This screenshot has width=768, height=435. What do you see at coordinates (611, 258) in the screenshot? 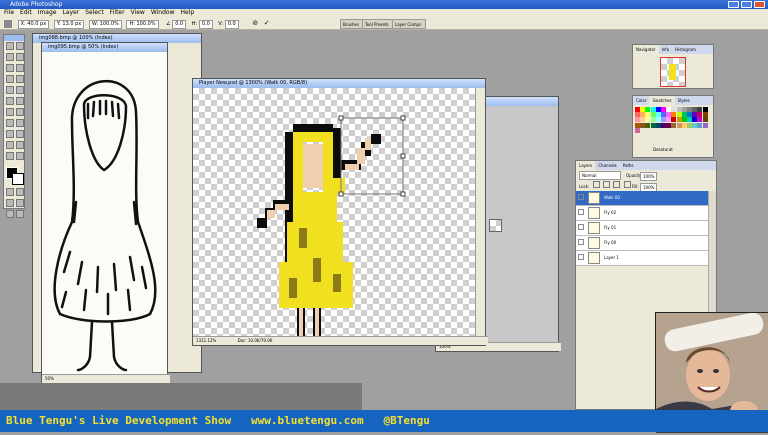
I see `layer-name: Layer 1` at bounding box center [611, 258].